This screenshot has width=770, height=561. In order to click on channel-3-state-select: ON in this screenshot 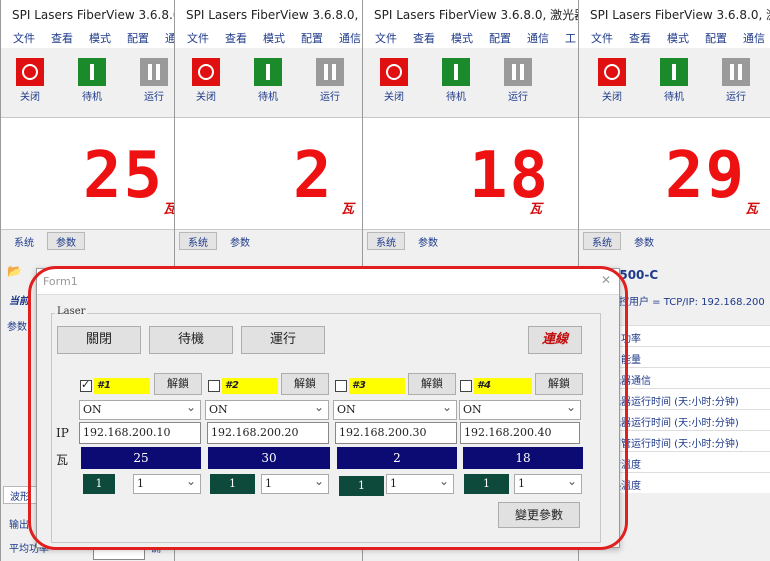, I will do `click(395, 409)`.